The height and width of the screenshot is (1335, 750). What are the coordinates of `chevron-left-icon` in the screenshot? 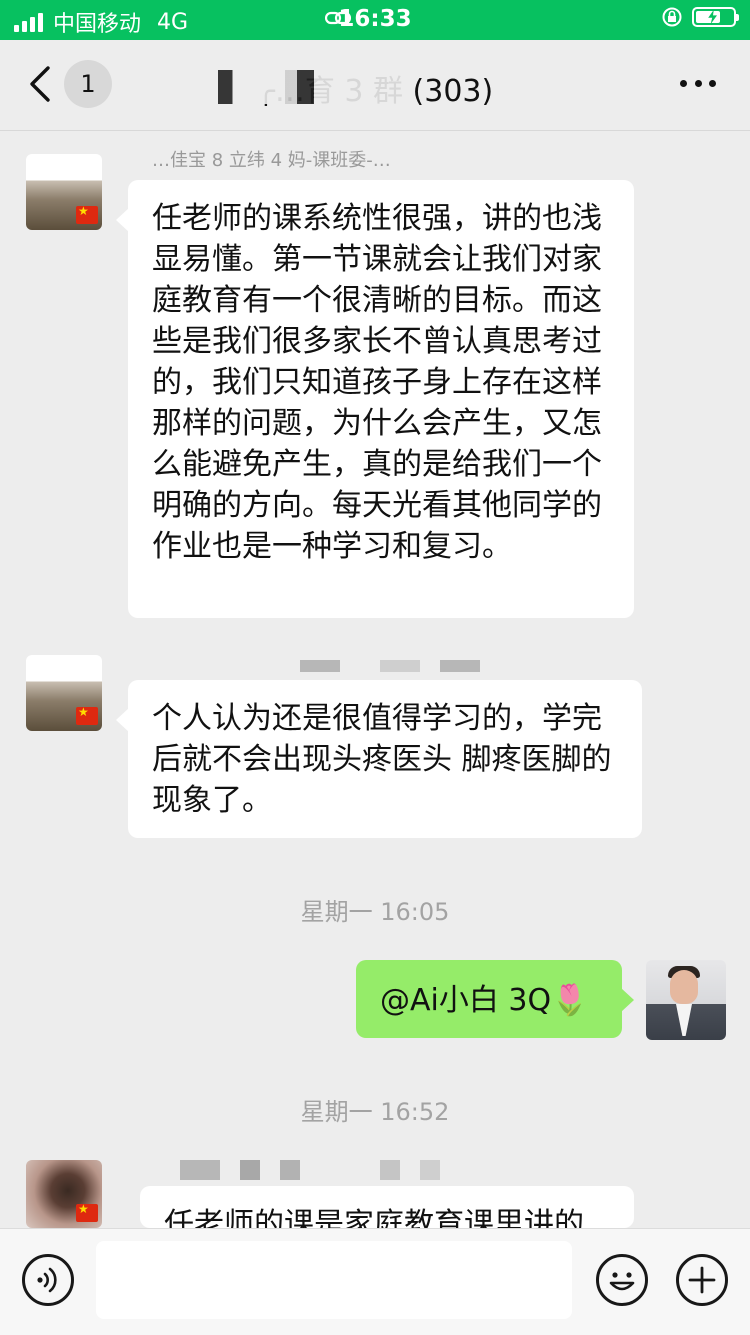 It's located at (41, 84).